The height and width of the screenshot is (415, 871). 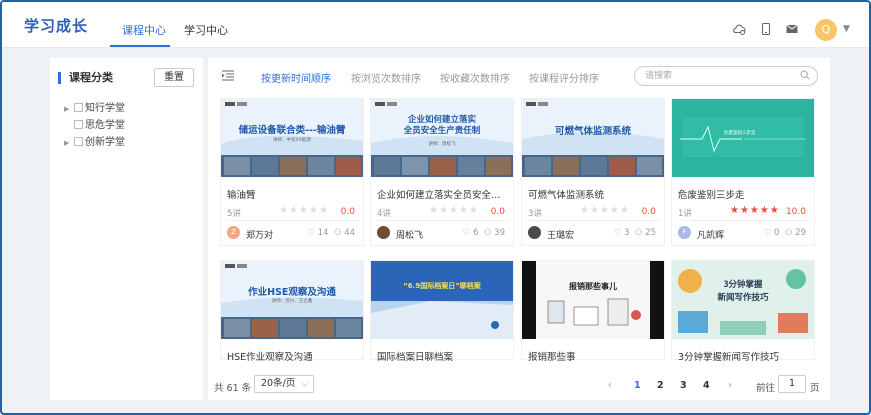 What do you see at coordinates (594, 194) in the screenshot?
I see `course-title: 可燃气体监测系统` at bounding box center [594, 194].